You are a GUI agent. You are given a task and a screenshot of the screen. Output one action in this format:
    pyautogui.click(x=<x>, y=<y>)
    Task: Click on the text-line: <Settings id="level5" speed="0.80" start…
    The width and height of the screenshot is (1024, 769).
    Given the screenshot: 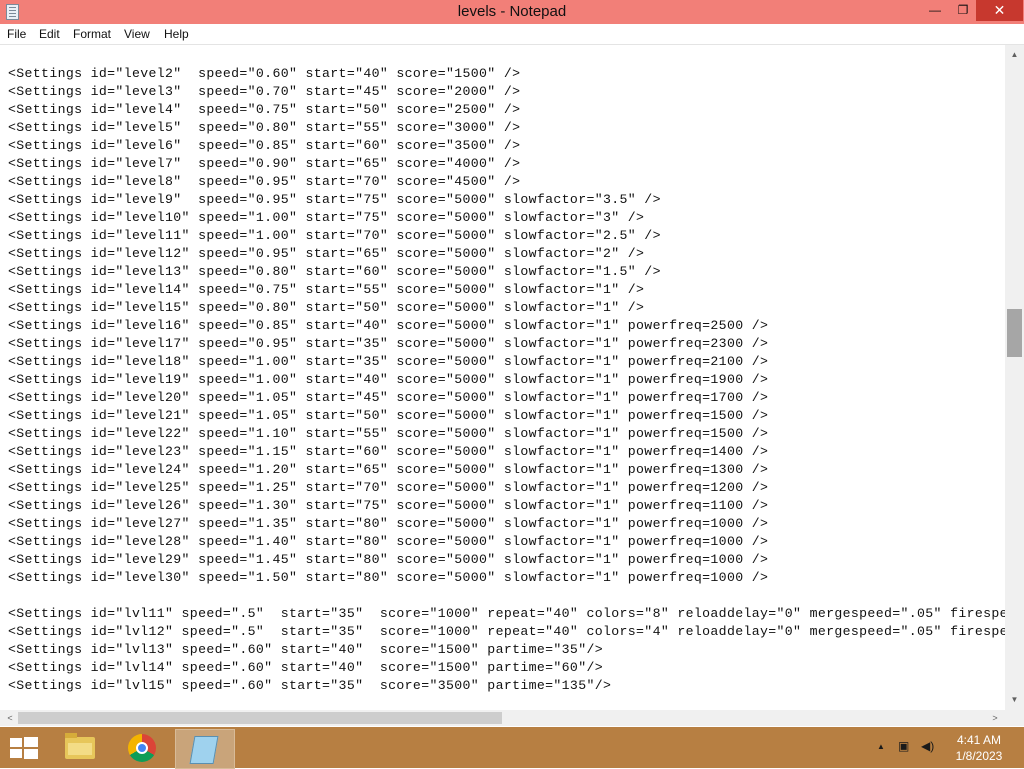 What is the action you would take?
    pyautogui.click(x=264, y=127)
    